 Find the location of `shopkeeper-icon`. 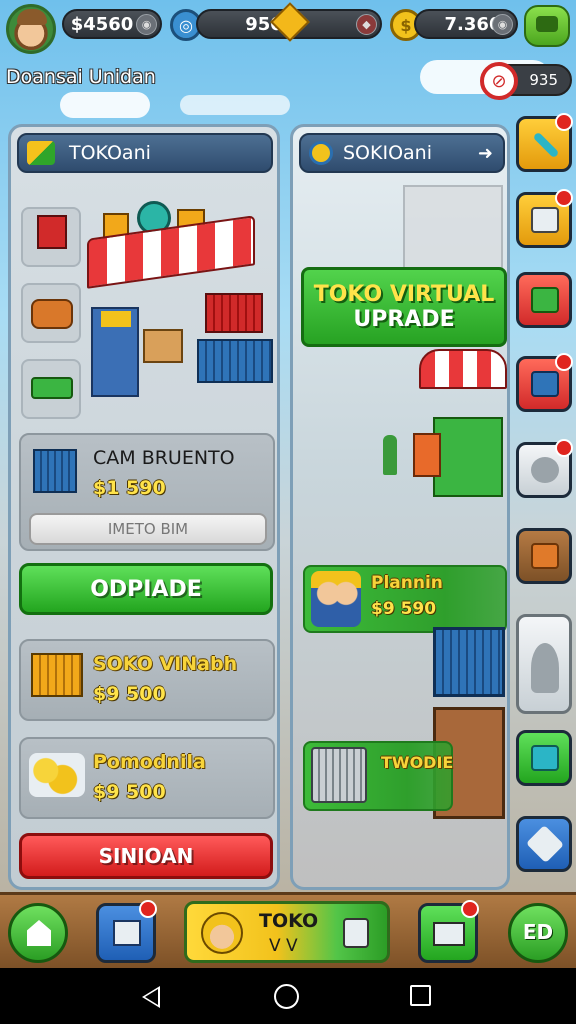

shopkeeper-icon is located at coordinates (222, 933).